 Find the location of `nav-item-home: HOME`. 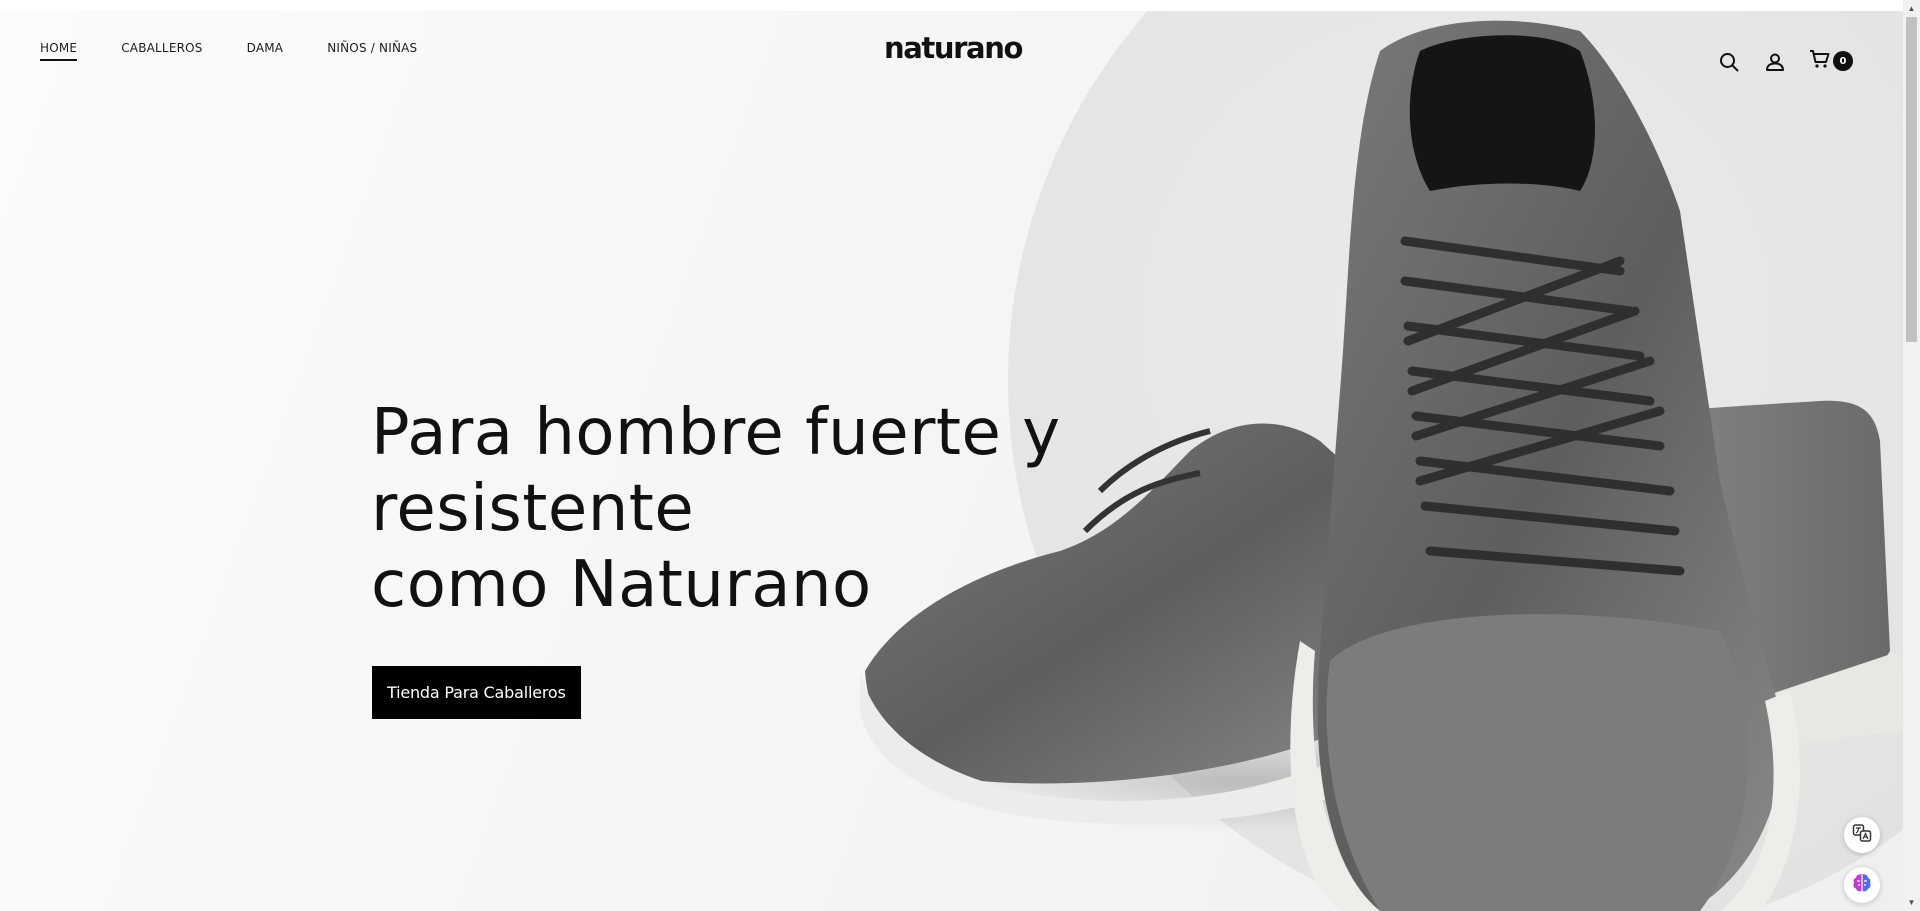

nav-item-home: HOME is located at coordinates (59, 51).